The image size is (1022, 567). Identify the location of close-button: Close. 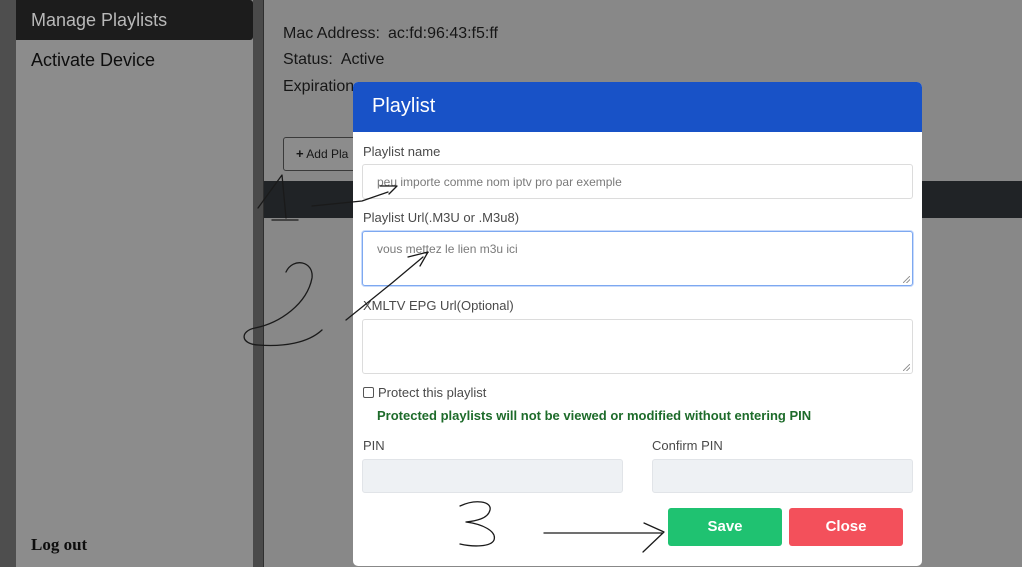
(846, 527).